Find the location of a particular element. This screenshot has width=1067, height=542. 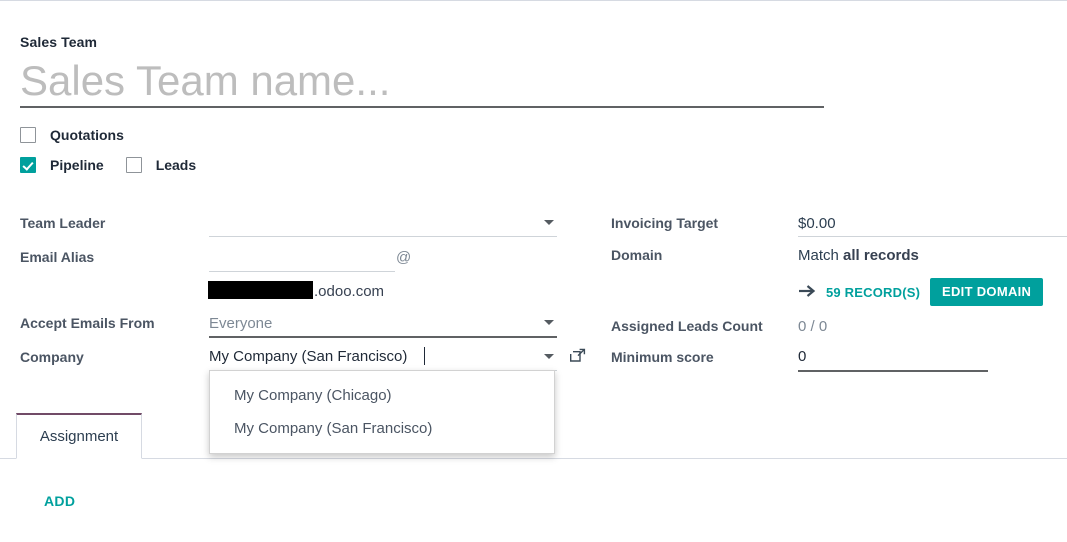

checkbox-pipeline is located at coordinates (28, 165).